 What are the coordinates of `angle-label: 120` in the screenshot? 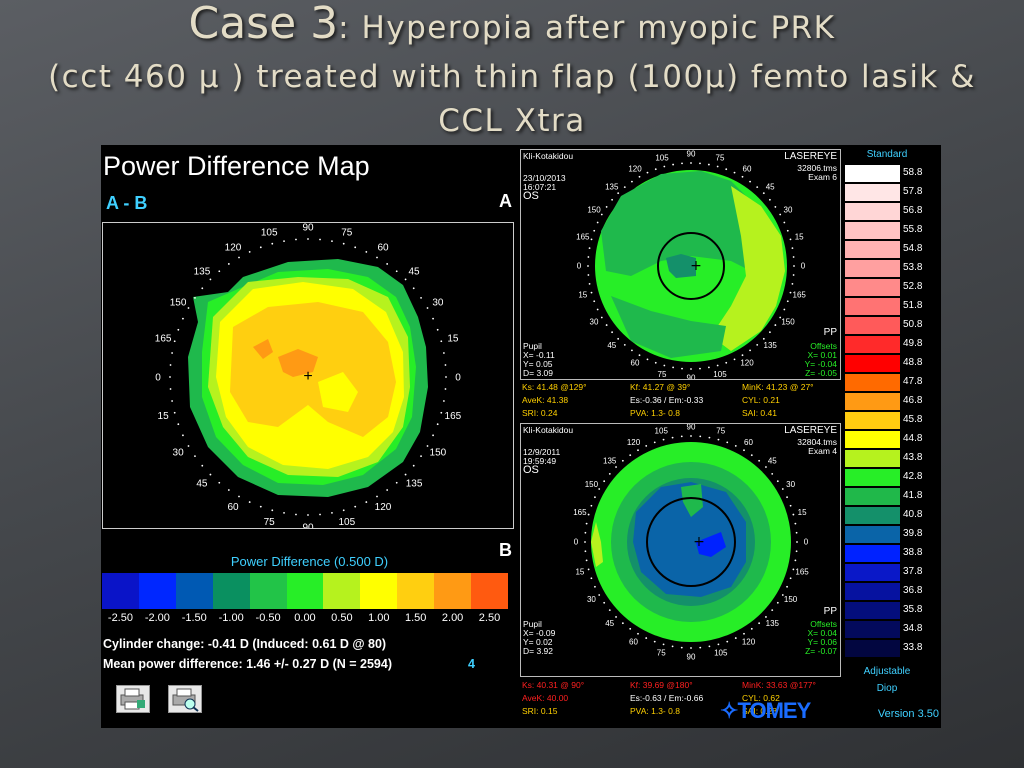 It's located at (749, 641).